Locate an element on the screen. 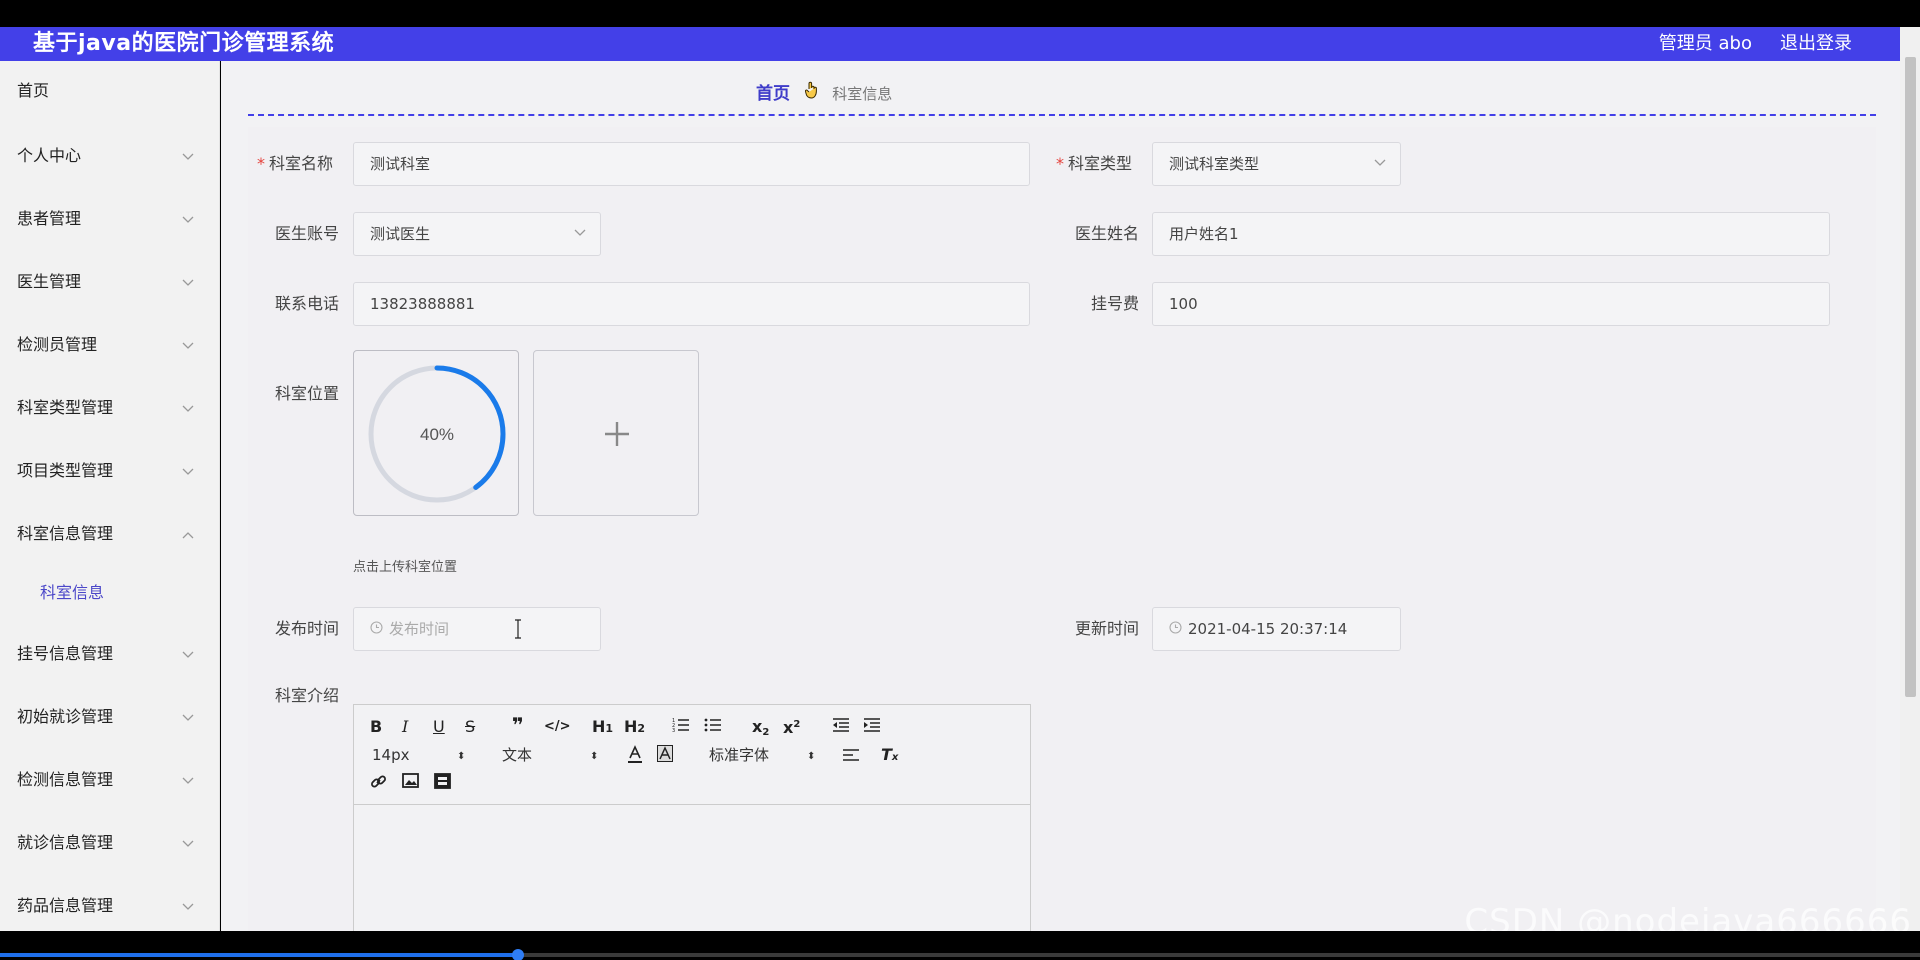  align-icon is located at coordinates (851, 757).